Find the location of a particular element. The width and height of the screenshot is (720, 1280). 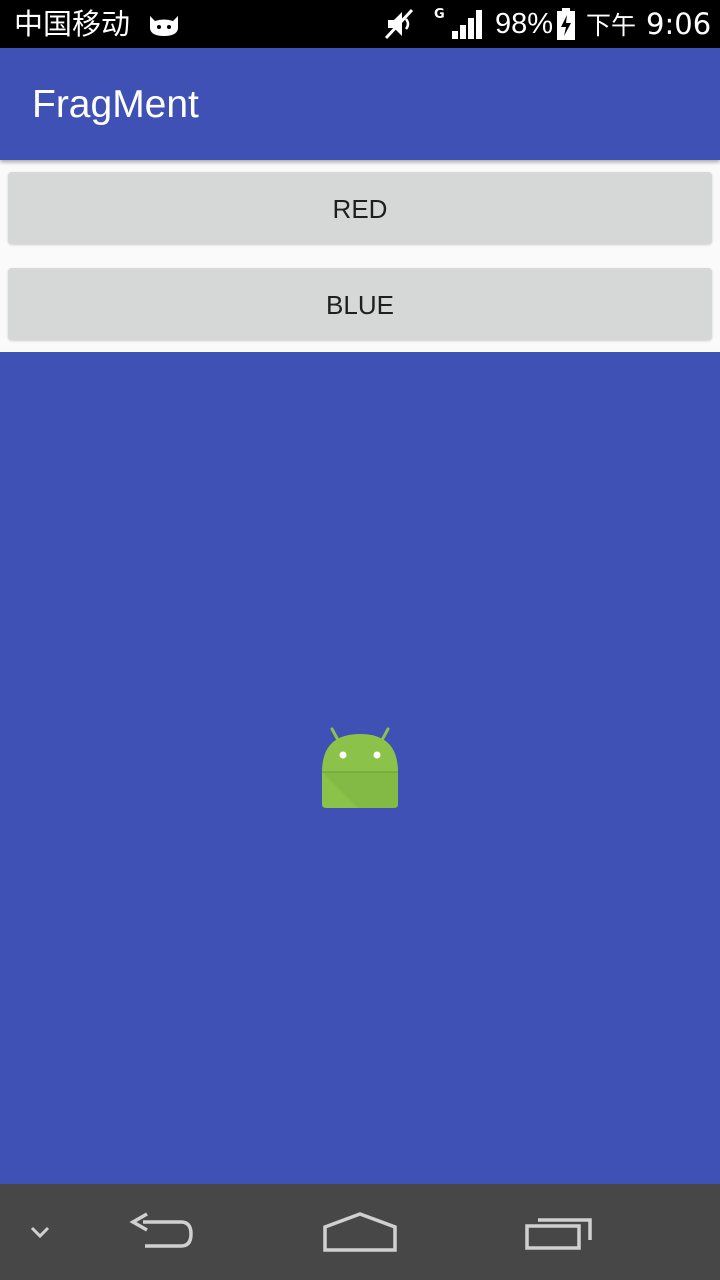

battery-charging-icon is located at coordinates (566, 24).